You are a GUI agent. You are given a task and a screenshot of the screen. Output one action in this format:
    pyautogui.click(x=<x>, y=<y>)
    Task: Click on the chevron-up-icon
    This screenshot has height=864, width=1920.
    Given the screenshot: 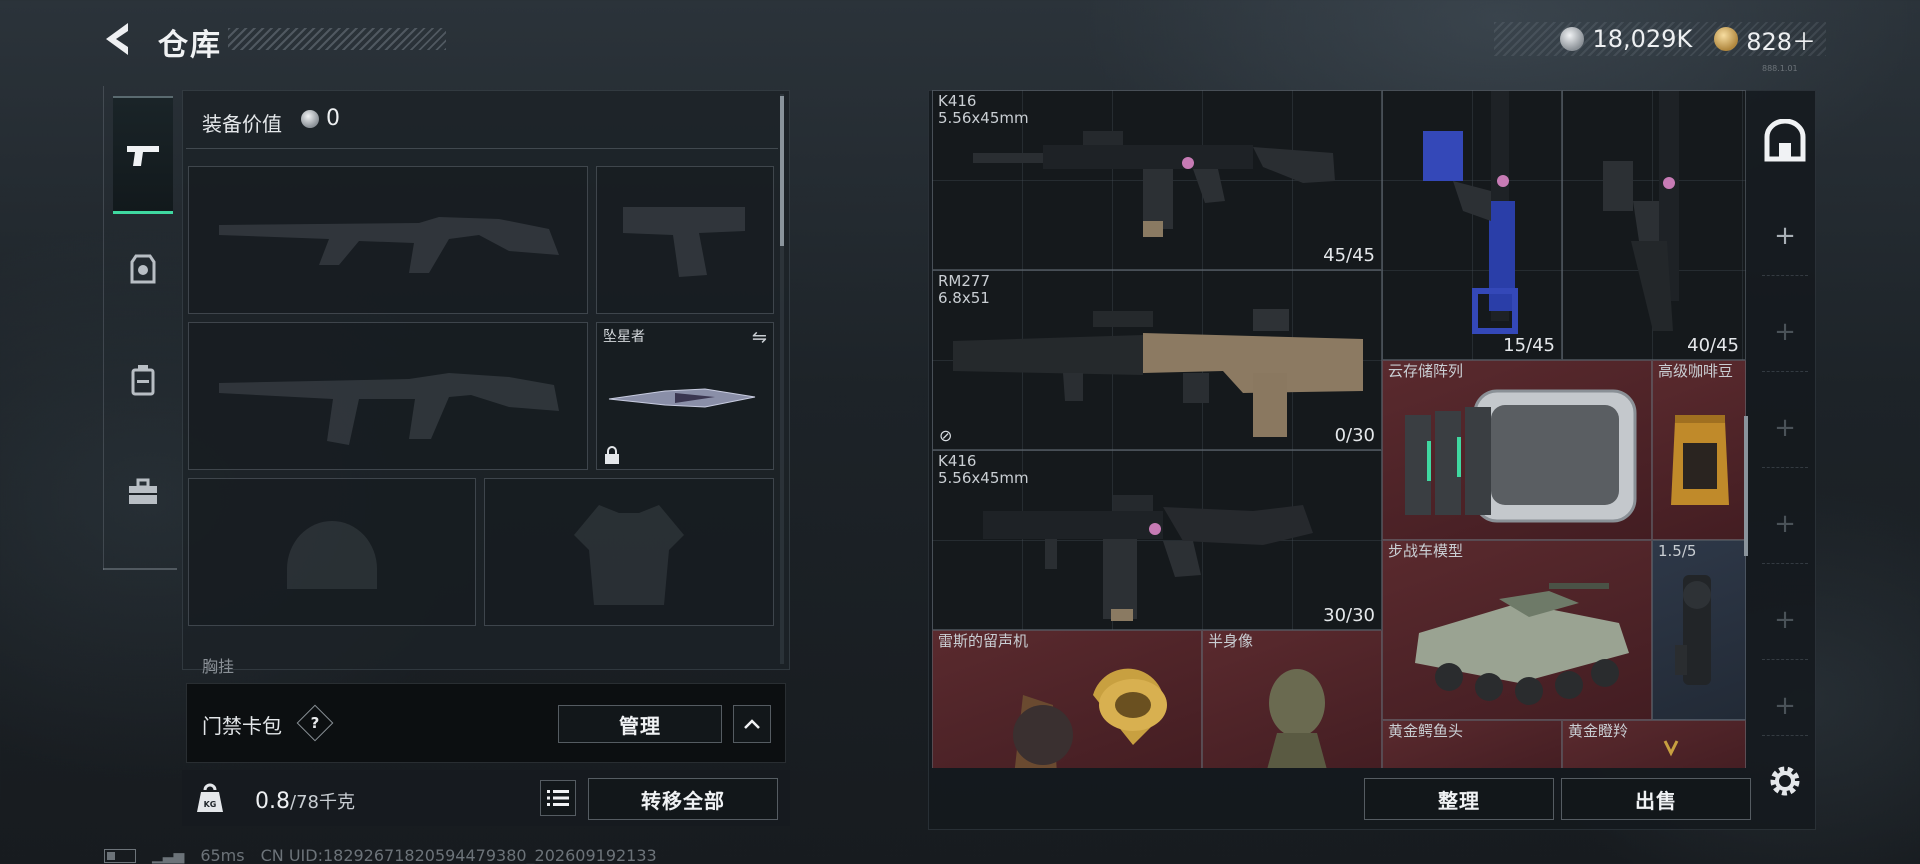 What is the action you would take?
    pyautogui.click(x=752, y=724)
    